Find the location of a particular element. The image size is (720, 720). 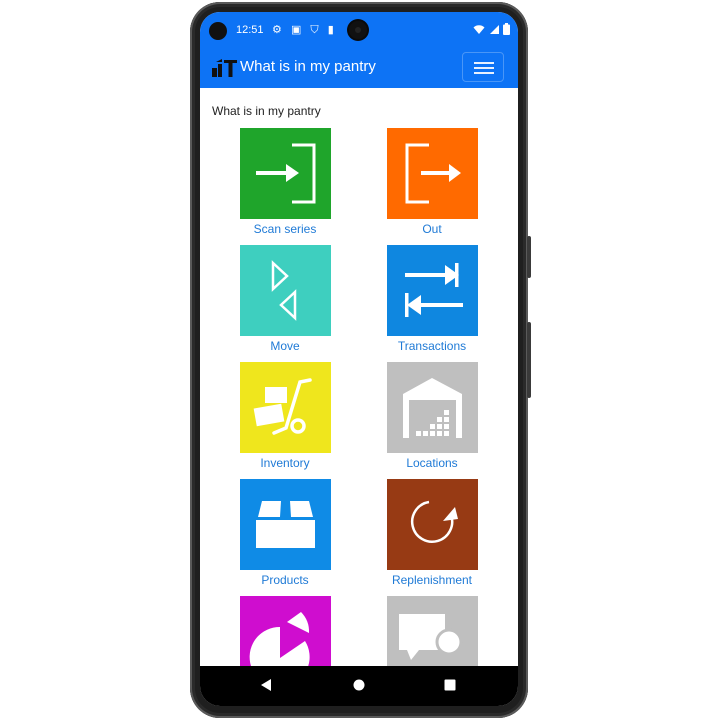

tile-replenishment: Replenishment is located at coordinates (432, 533).